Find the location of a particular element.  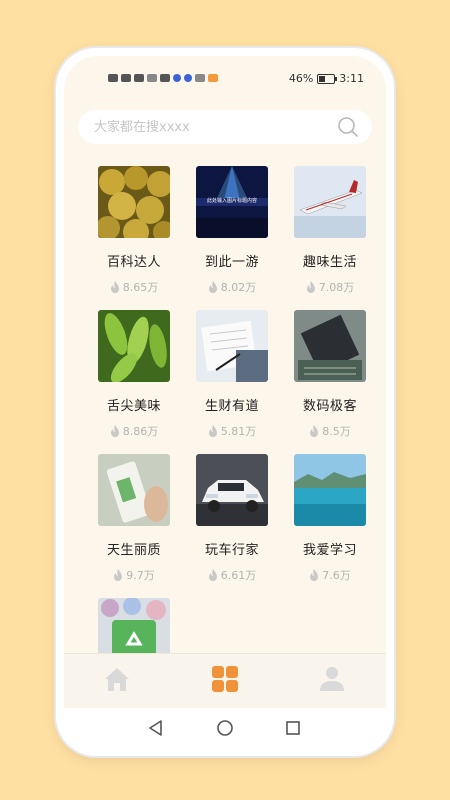

card-title: 百科达人 is located at coordinates (133, 262).